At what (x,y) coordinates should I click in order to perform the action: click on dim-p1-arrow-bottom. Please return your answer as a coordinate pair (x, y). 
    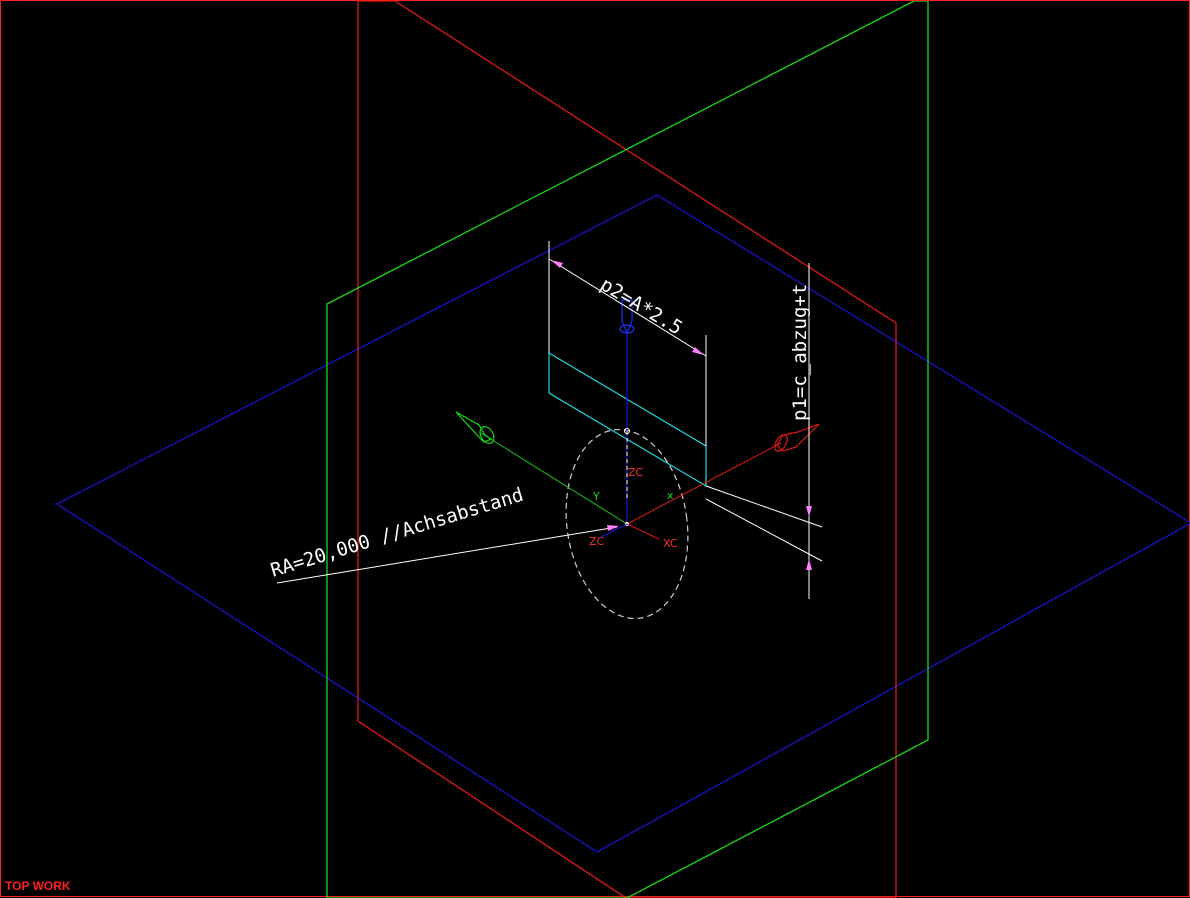
    Looking at the image, I should click on (809, 564).